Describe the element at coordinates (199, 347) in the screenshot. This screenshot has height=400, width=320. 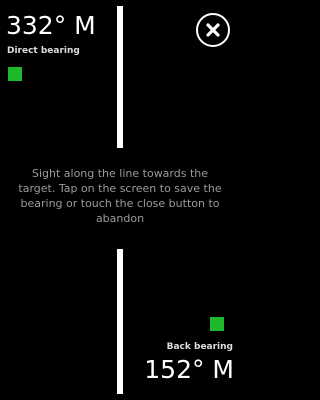
I see `back-bearing-label: Back bearing` at that location.